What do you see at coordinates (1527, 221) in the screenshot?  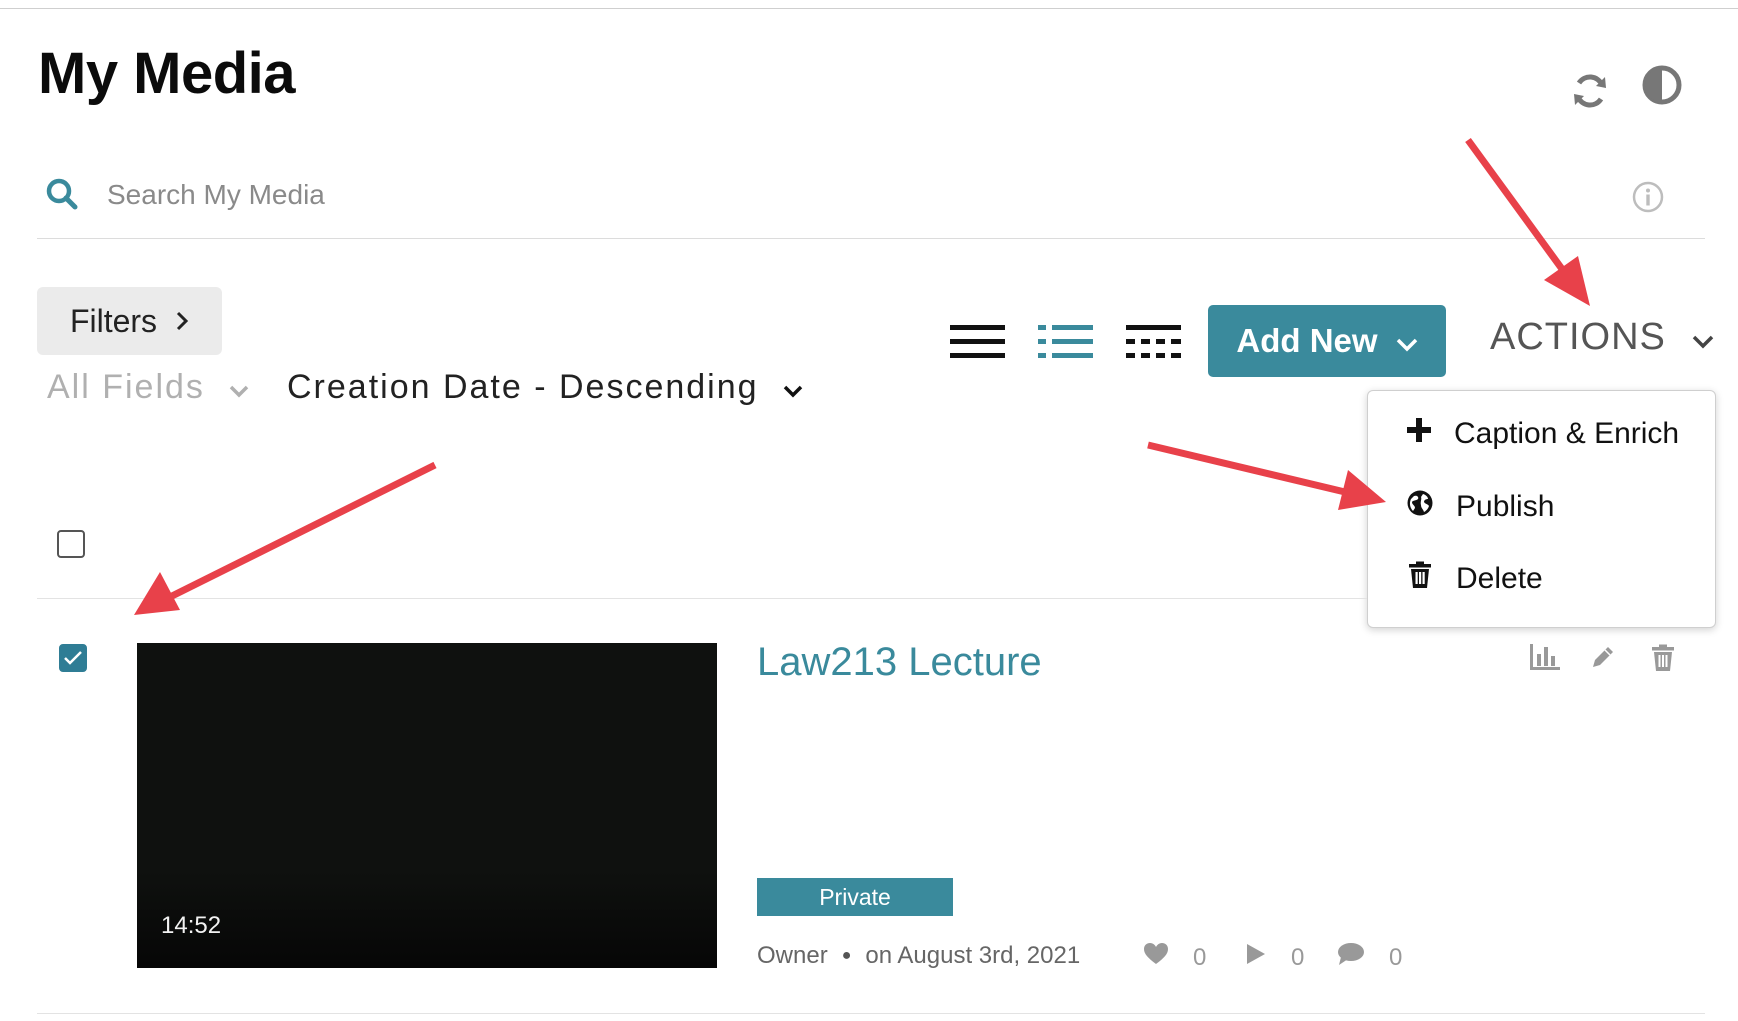 I see `arrow-to-actions` at bounding box center [1527, 221].